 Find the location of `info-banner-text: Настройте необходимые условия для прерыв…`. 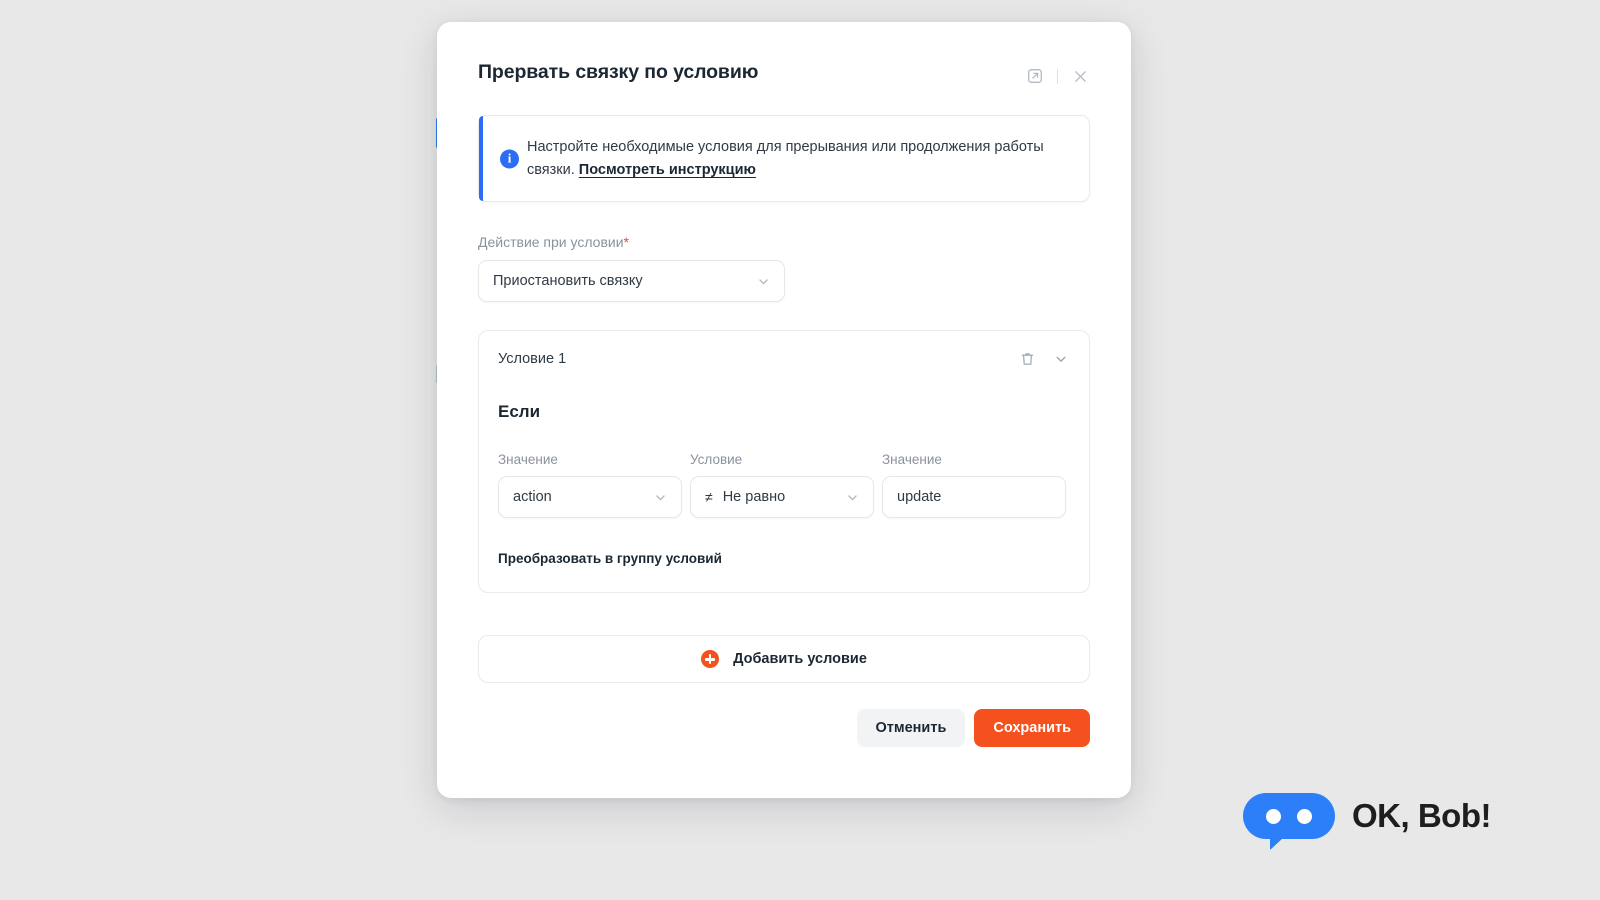

info-banner-text: Настройте необходимые условия для прерыв… is located at coordinates (787, 158).